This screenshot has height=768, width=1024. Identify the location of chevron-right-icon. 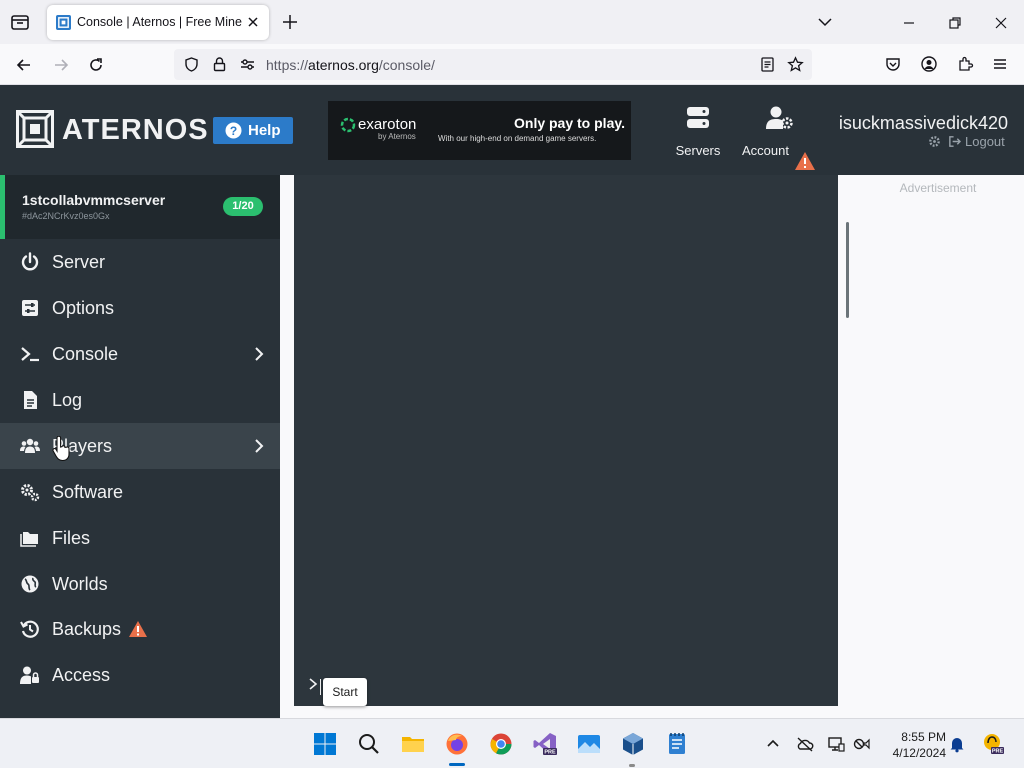
(259, 446).